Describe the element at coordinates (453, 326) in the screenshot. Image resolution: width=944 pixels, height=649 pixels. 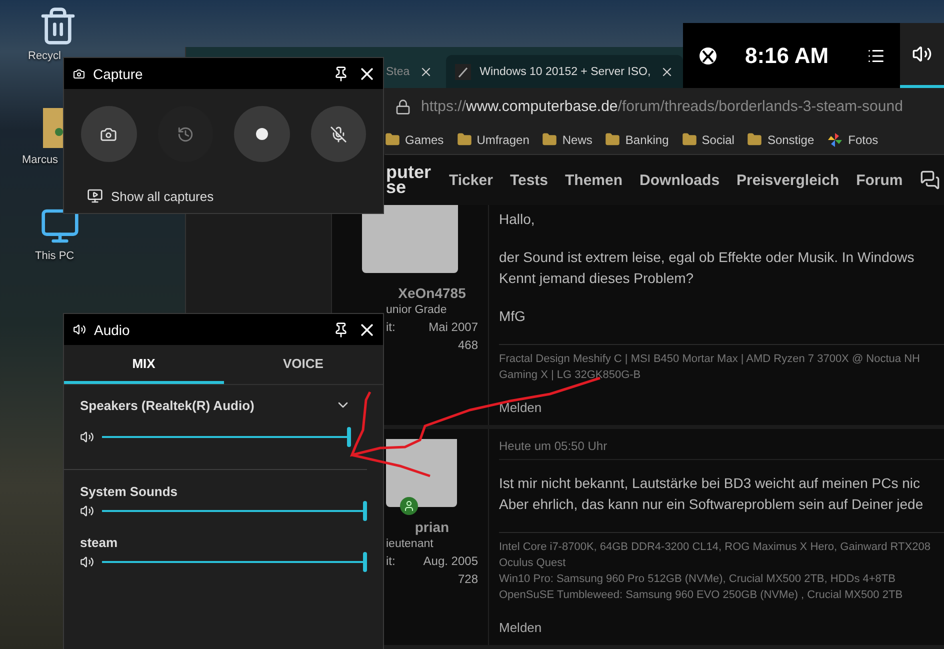
I see `joined-date: Mai 2007` at that location.